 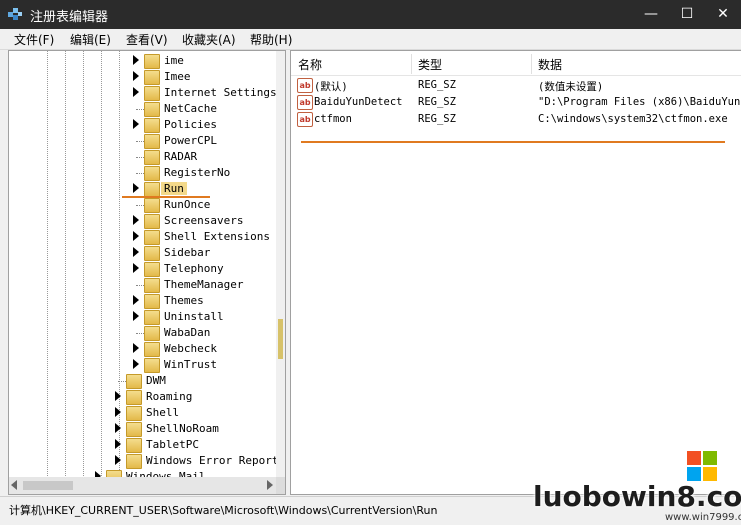 What do you see at coordinates (513, 142) in the screenshot?
I see `ctfmon-highlight-underline` at bounding box center [513, 142].